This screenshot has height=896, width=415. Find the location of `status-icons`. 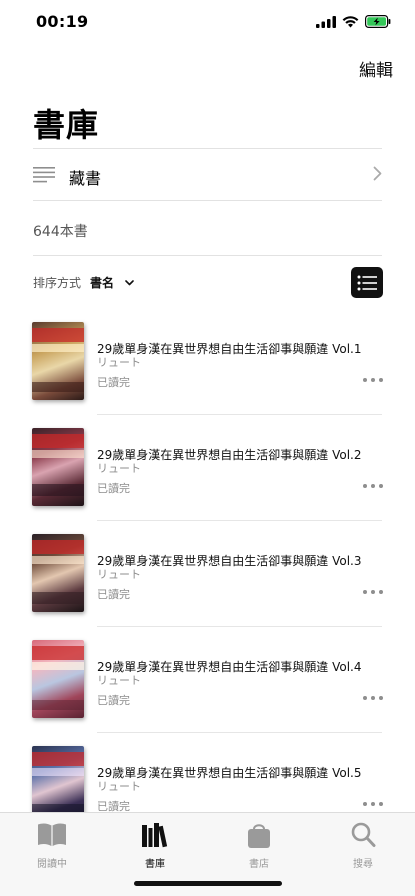

status-icons is located at coordinates (353, 21).